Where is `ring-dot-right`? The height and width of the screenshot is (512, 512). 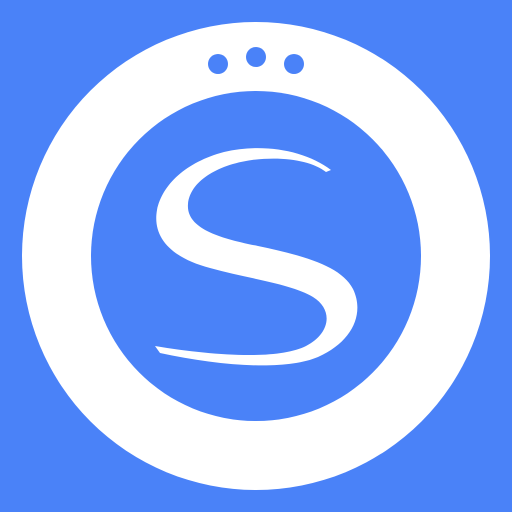 ring-dot-right is located at coordinates (294, 64).